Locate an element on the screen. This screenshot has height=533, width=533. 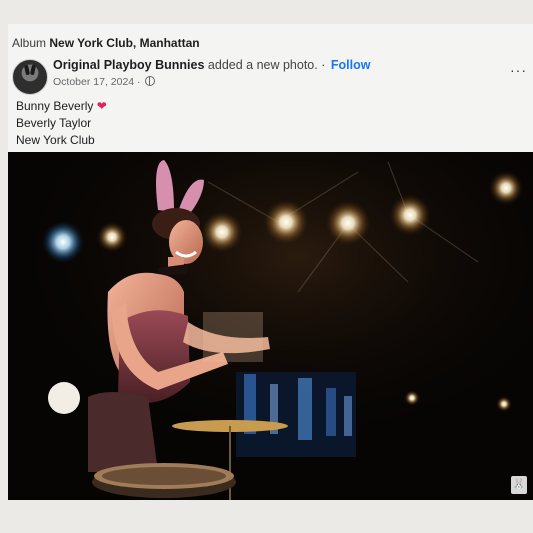
globe-icon is located at coordinates (150, 81).